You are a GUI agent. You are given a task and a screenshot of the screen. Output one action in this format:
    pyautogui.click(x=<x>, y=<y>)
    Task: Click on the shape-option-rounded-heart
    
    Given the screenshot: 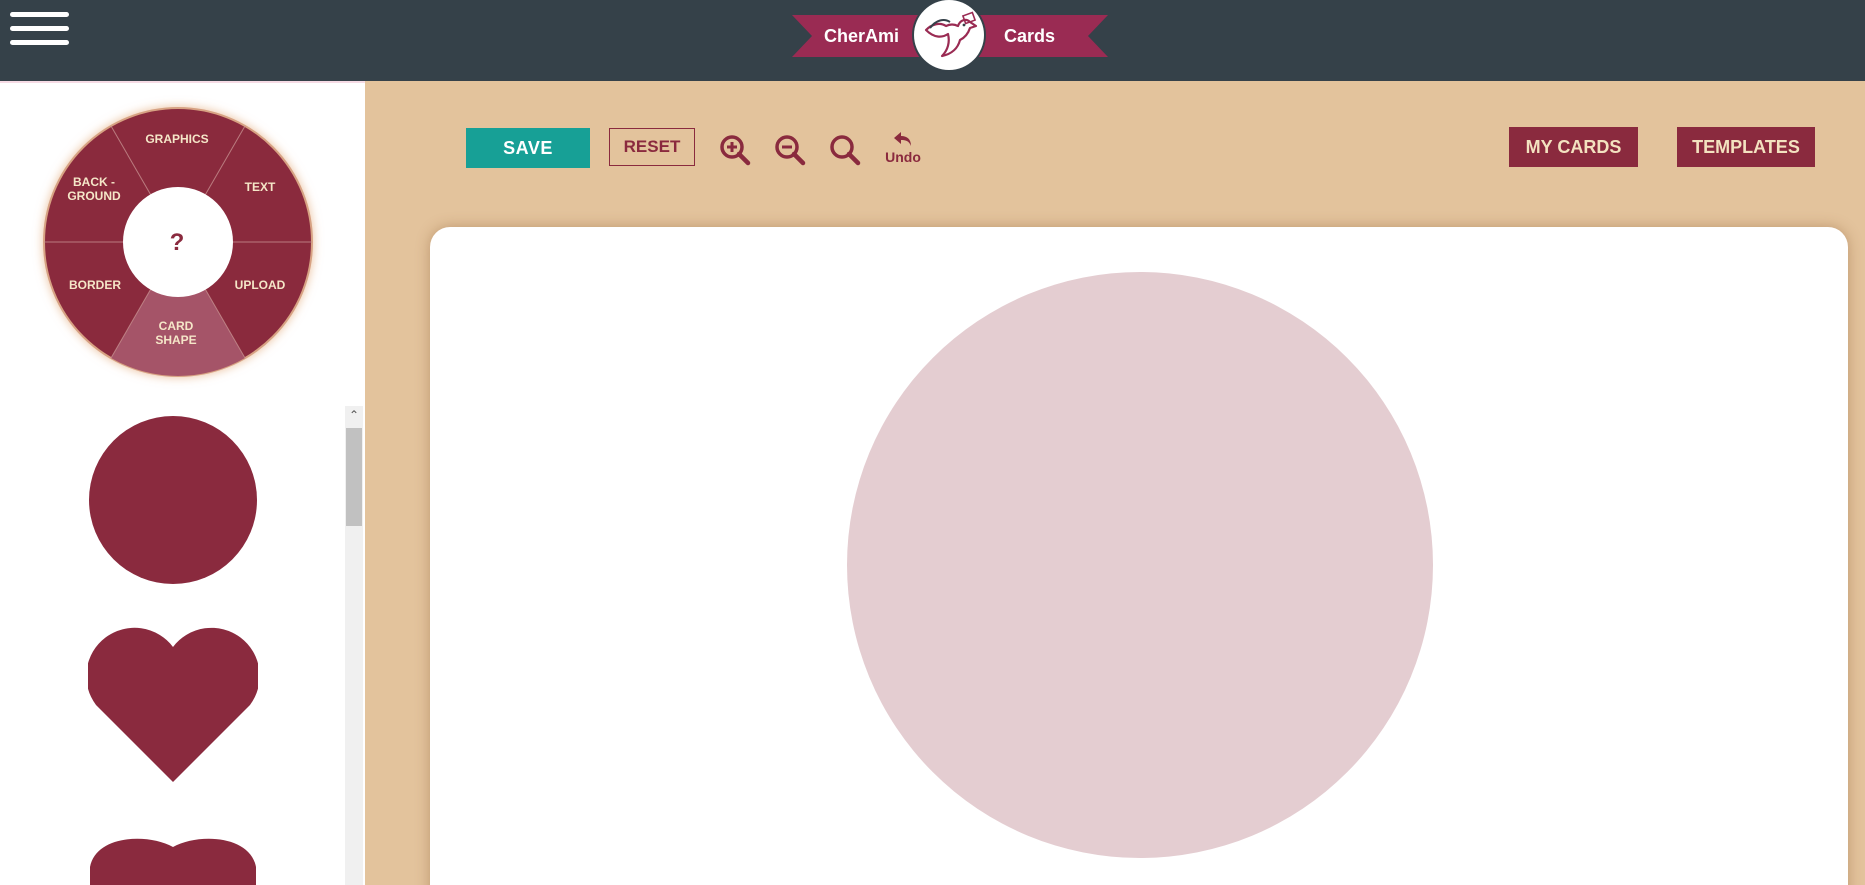 What is the action you would take?
    pyautogui.click(x=173, y=861)
    